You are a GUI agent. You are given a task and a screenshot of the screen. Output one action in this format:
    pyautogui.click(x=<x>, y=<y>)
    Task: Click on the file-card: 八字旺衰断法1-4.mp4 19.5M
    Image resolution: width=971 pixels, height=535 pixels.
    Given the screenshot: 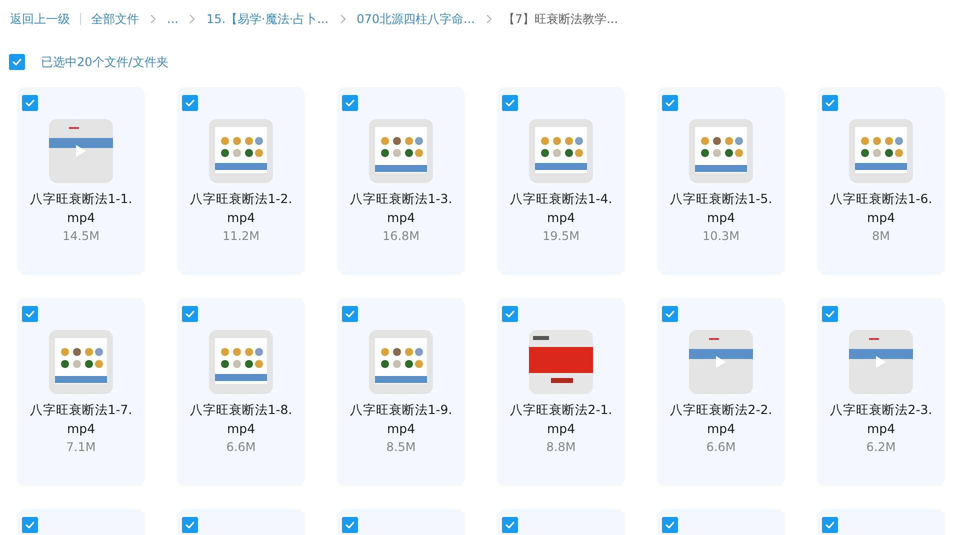 What is the action you would take?
    pyautogui.click(x=561, y=181)
    